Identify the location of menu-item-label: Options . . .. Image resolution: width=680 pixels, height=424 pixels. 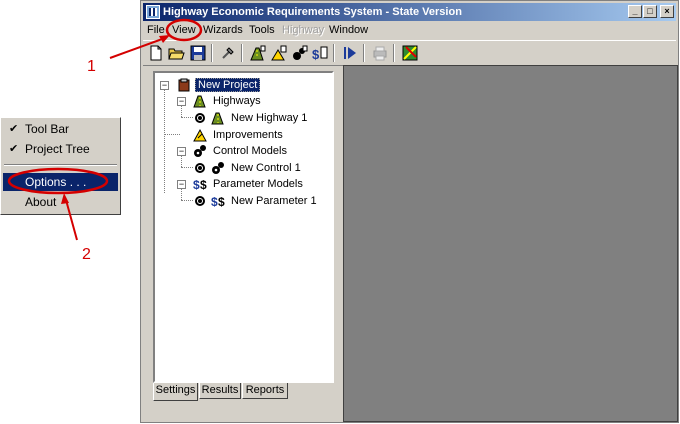
(56, 182).